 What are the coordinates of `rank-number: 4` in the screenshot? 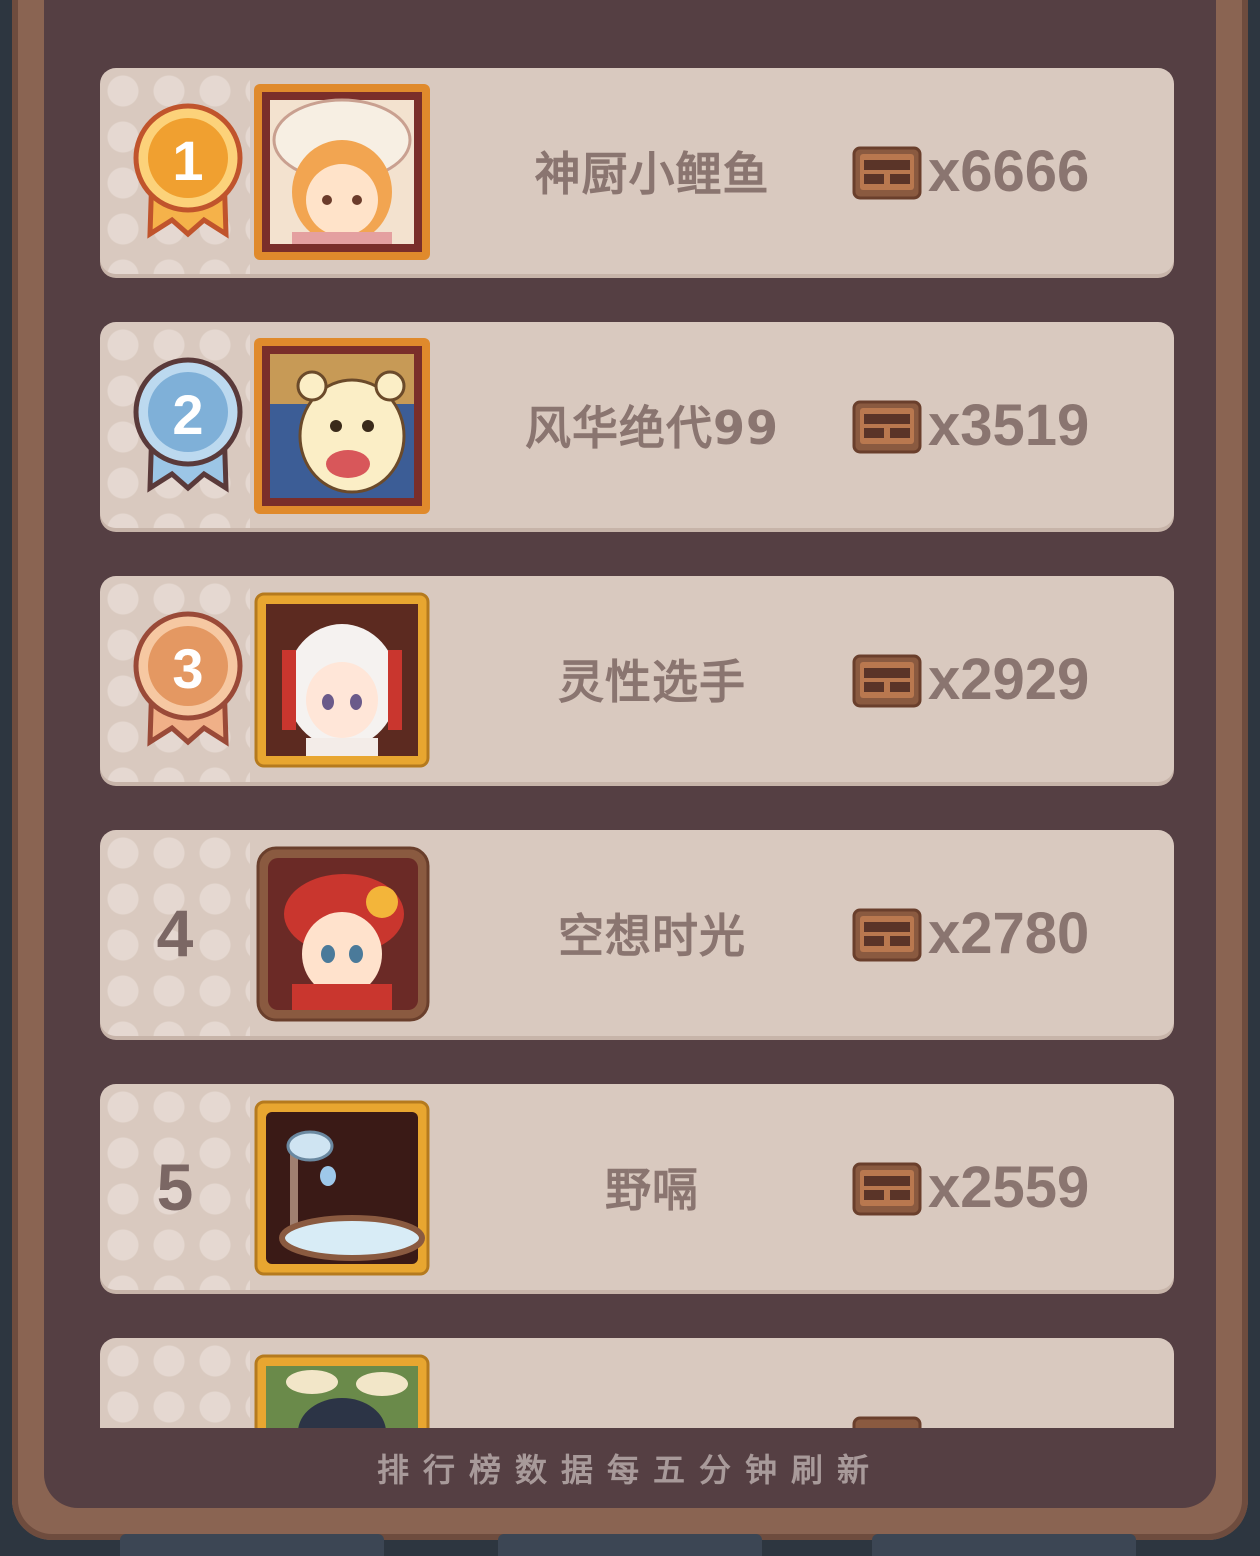 It's located at (175, 933).